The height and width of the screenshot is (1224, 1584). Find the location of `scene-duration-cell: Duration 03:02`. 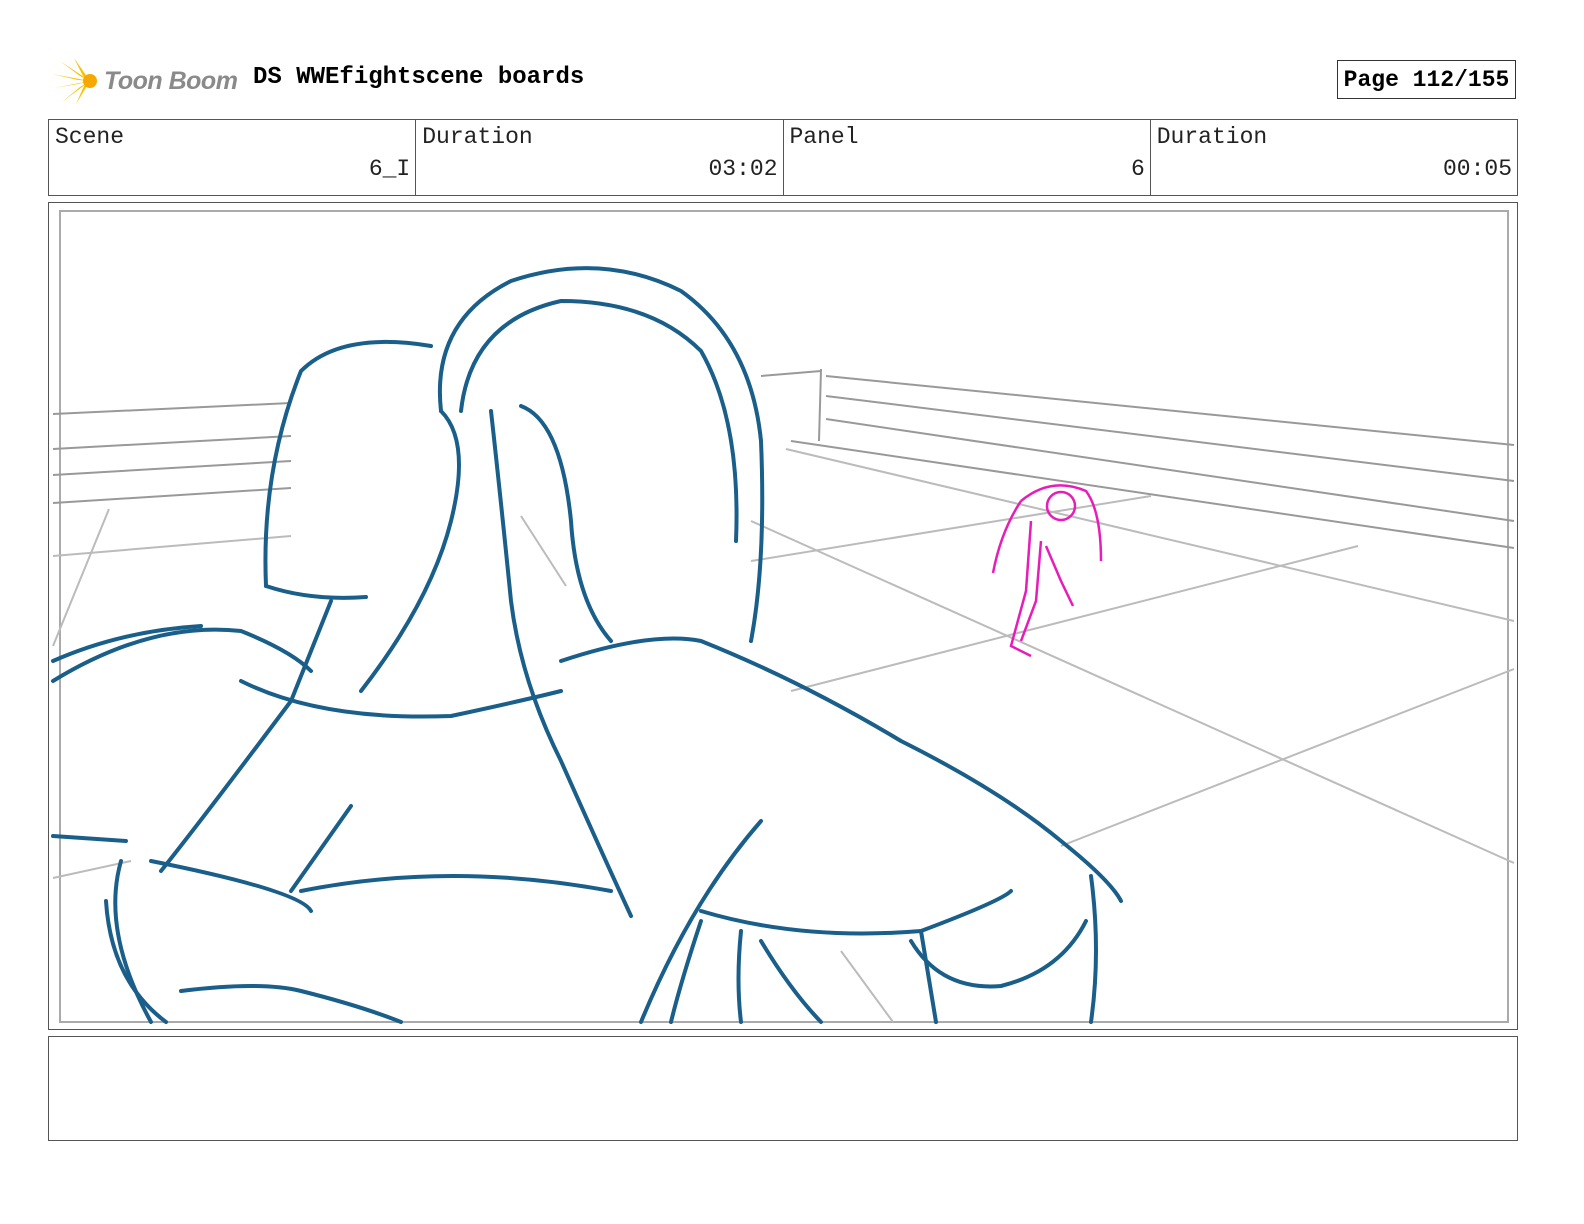

scene-duration-cell: Duration 03:02 is located at coordinates (600, 157).